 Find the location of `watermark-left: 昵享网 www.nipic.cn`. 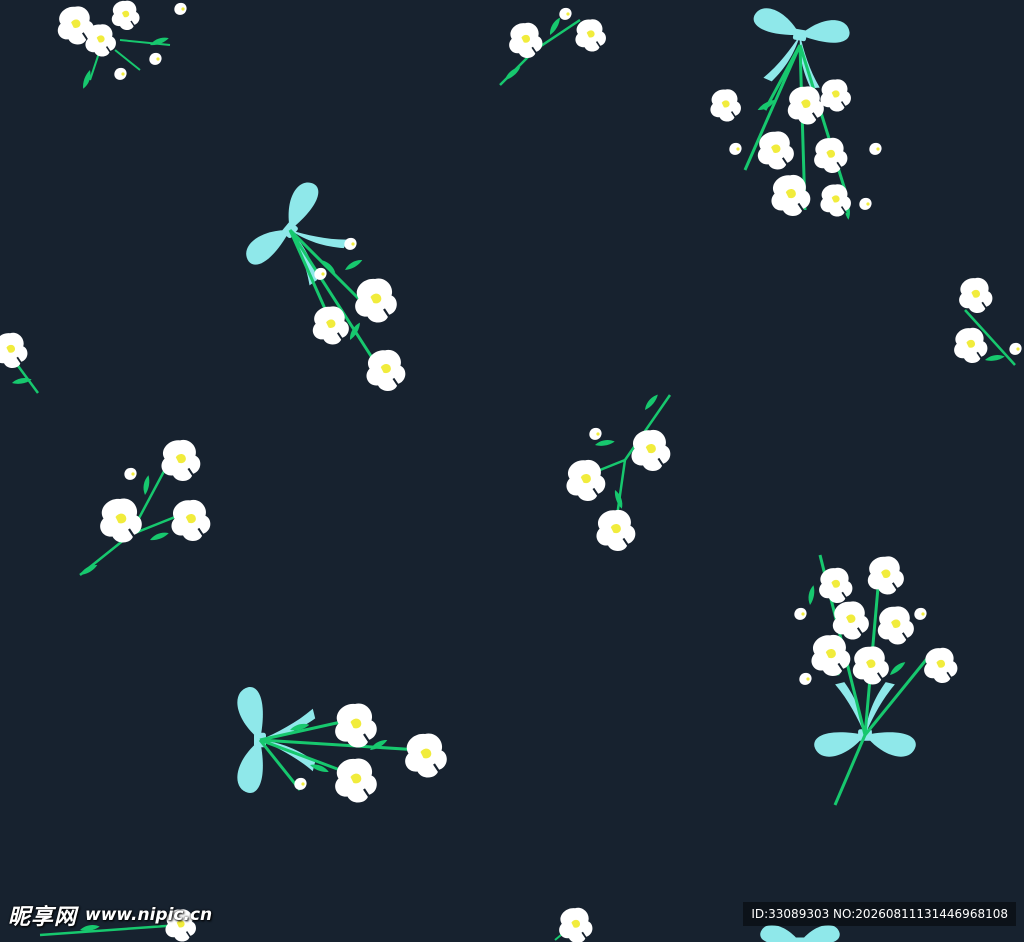

watermark-left: 昵享网 www.nipic.cn is located at coordinates (110, 915).